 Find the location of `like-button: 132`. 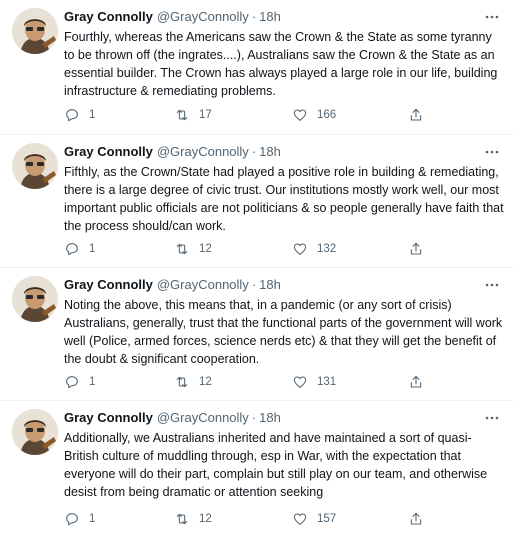

like-button: 132 is located at coordinates (314, 249).